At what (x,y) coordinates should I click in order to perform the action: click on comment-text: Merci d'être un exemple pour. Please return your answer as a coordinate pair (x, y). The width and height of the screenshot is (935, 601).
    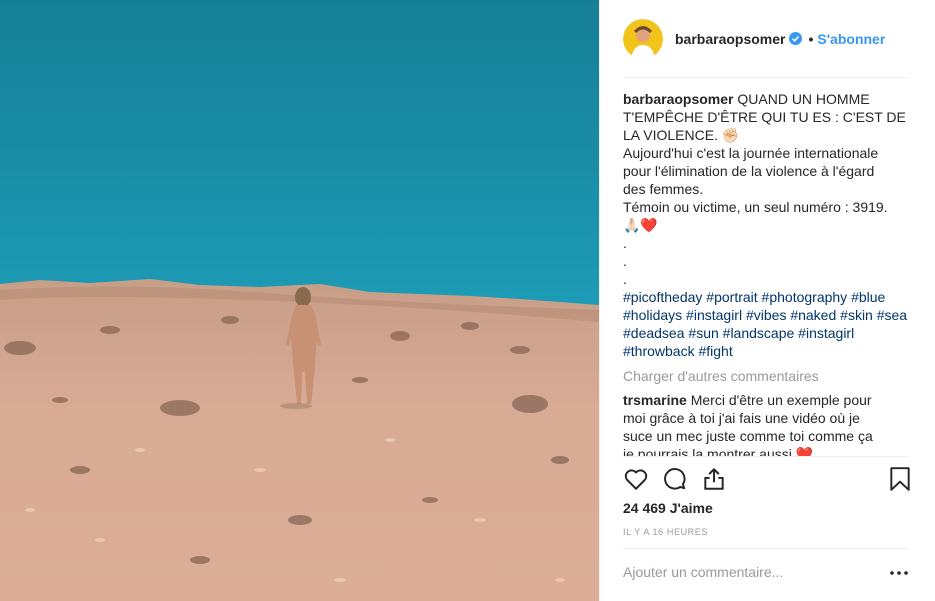
    Looking at the image, I should click on (781, 400).